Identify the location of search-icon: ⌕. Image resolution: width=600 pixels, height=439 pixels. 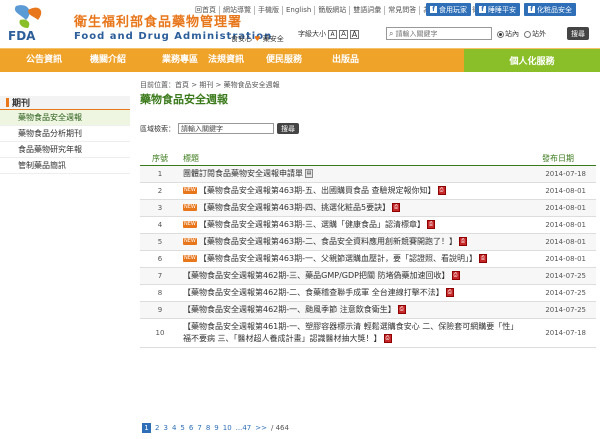
(391, 33).